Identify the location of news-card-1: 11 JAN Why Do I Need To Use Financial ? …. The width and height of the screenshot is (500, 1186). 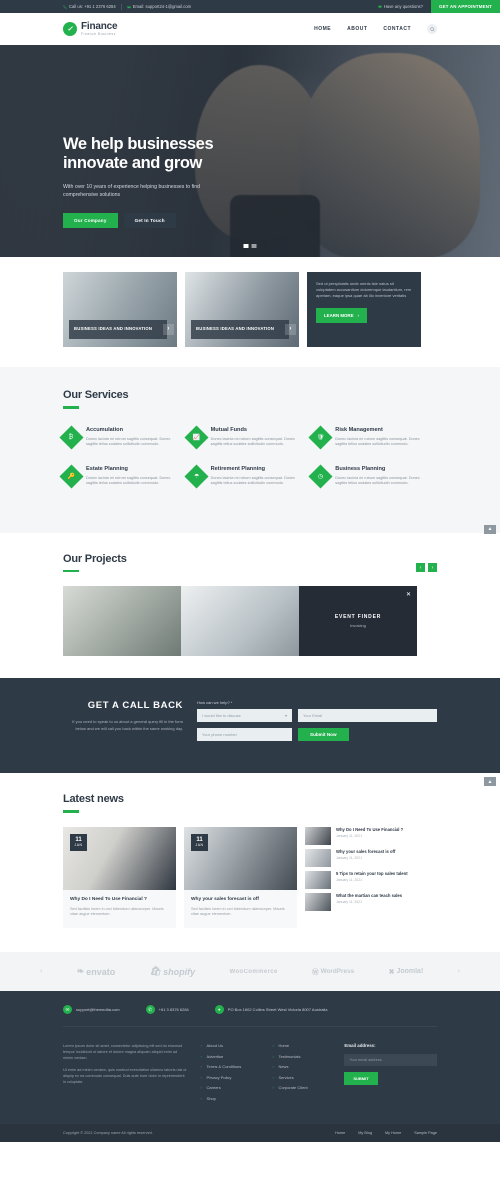
(119, 877).